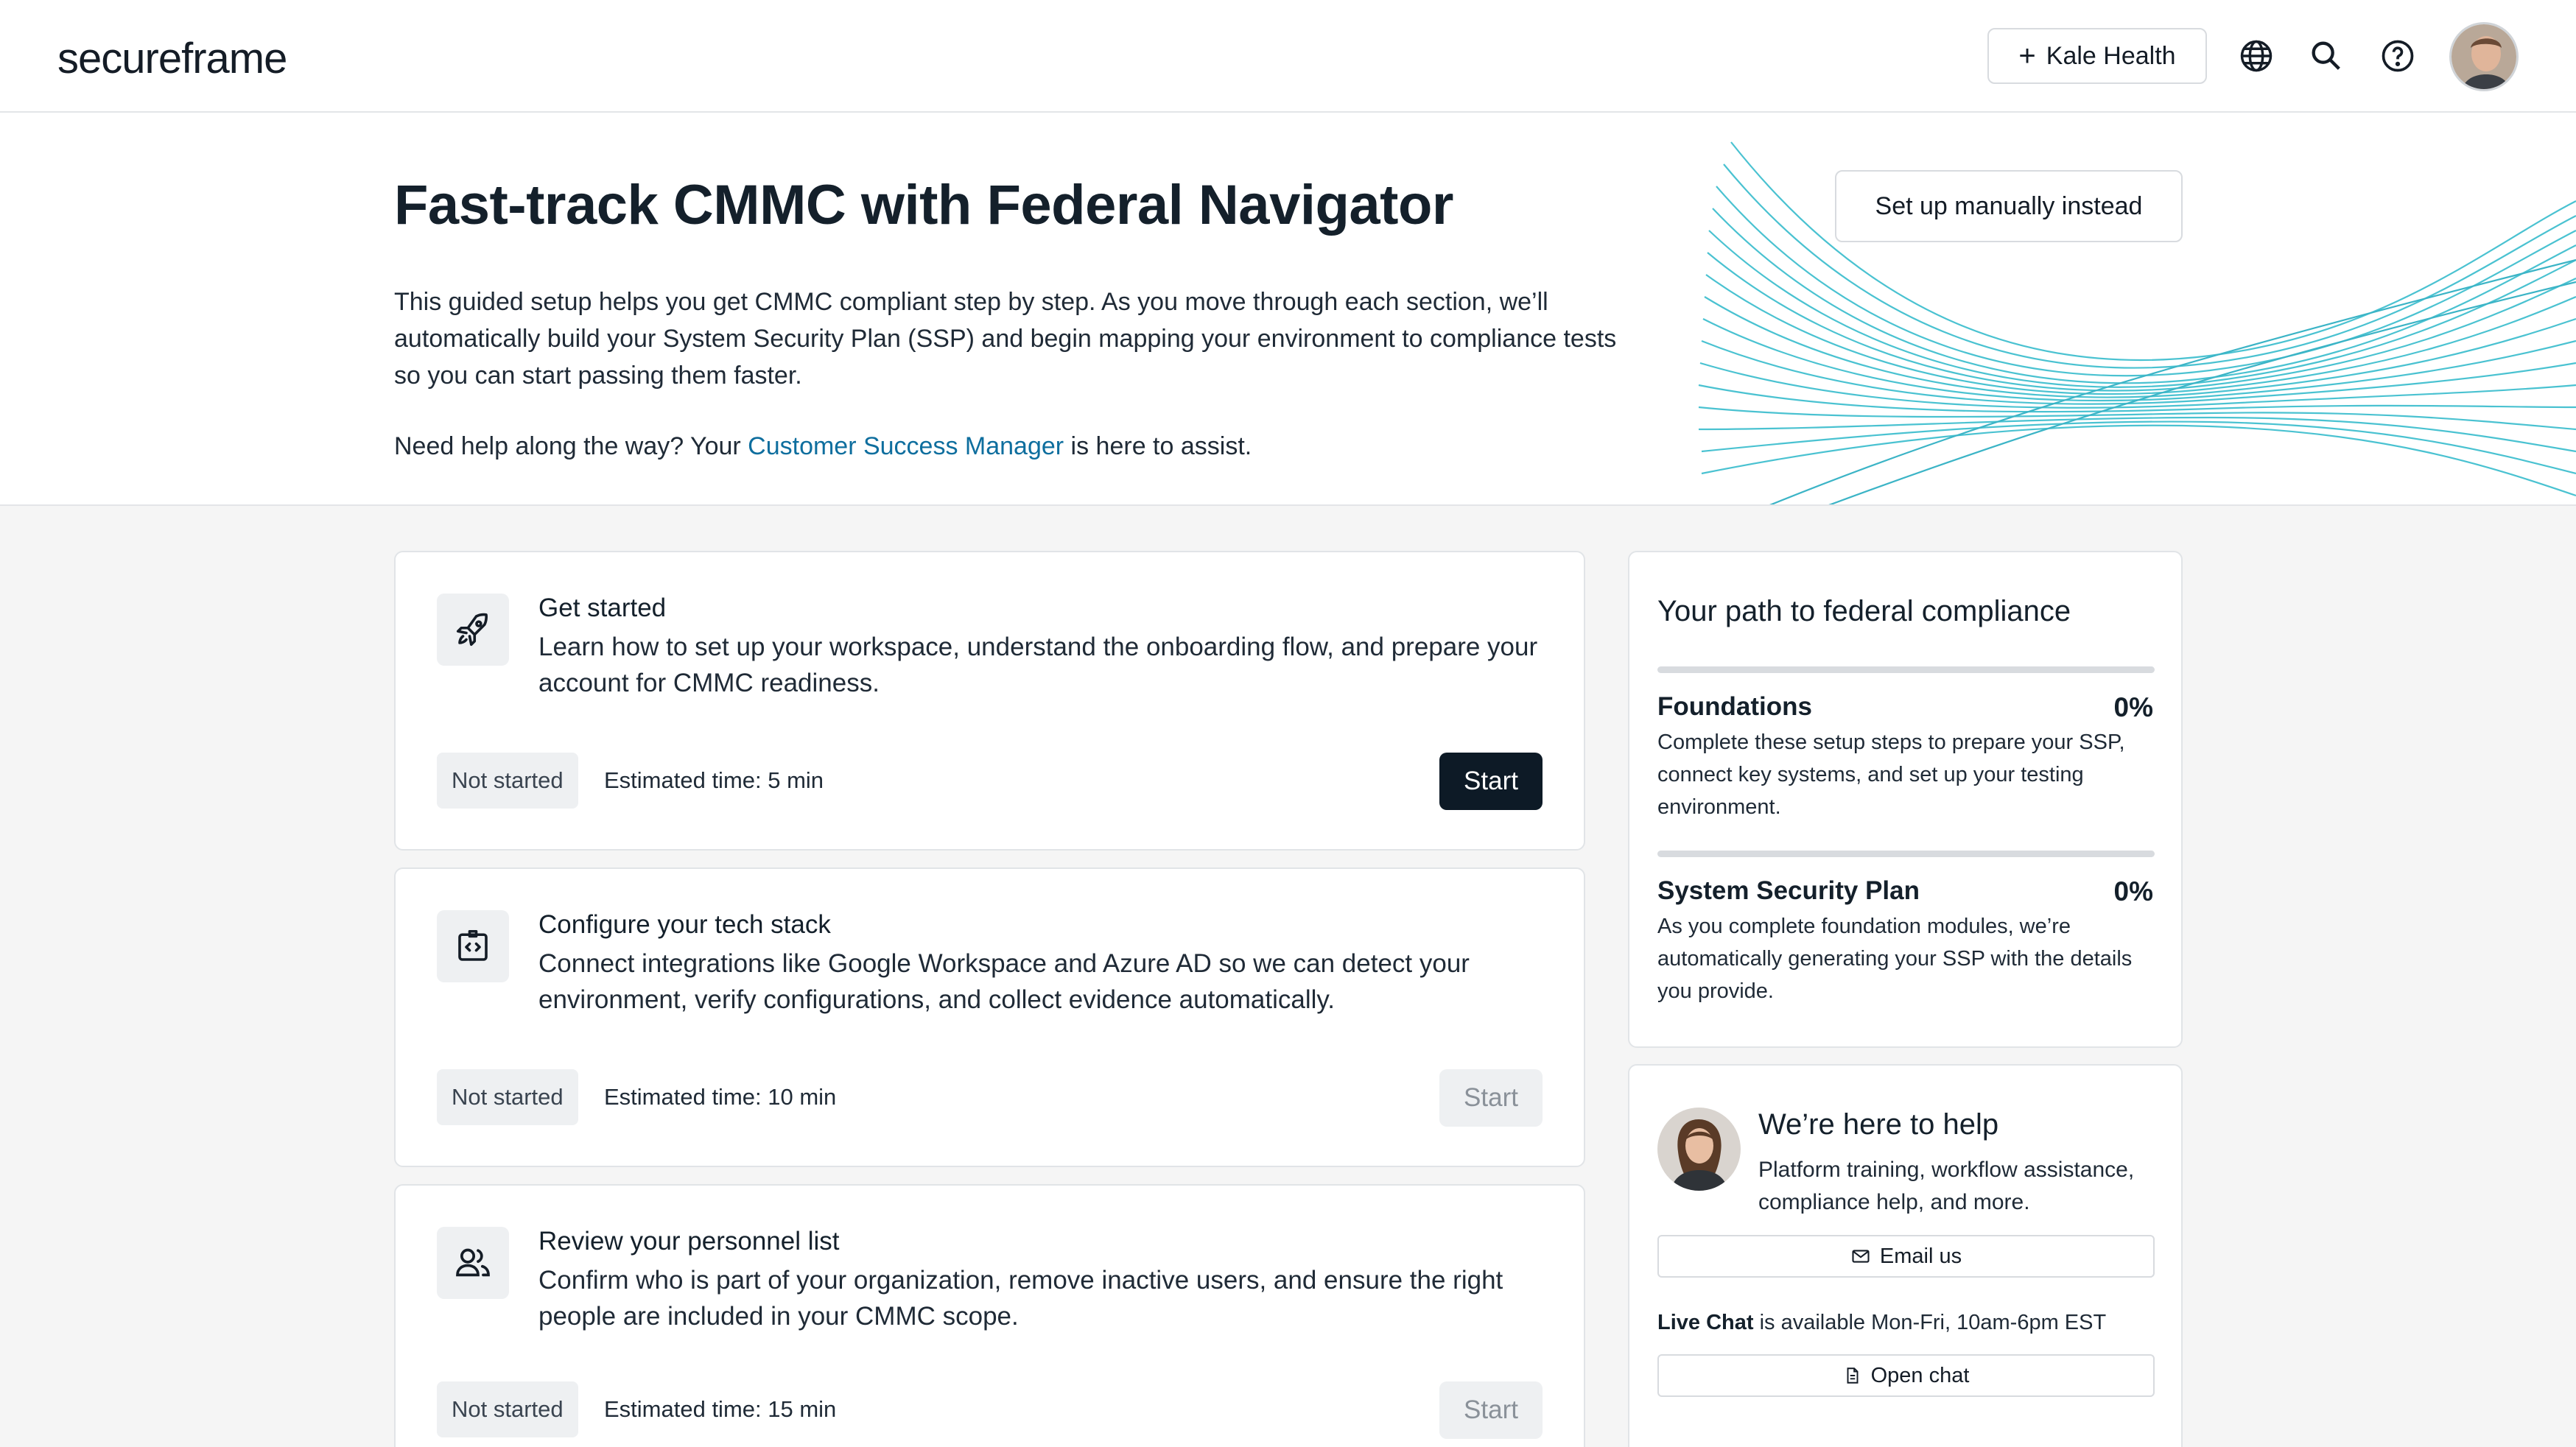  Describe the element at coordinates (1853, 1375) in the screenshot. I see `document-icon` at that location.